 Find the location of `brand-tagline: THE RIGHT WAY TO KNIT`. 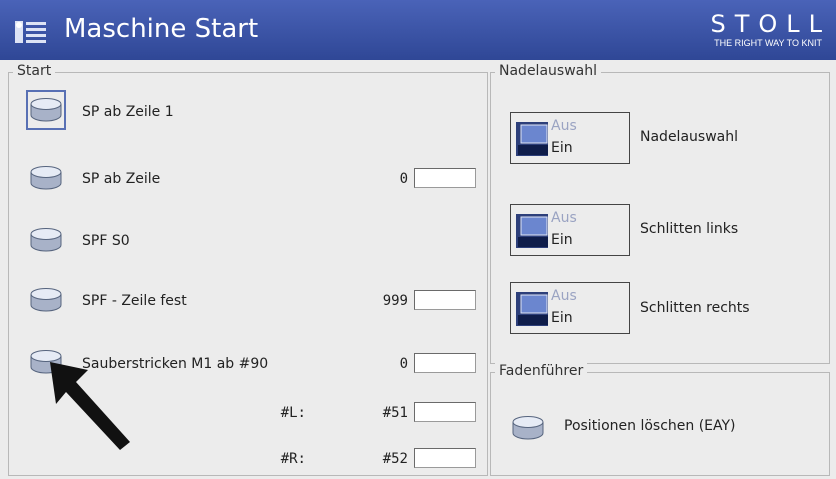

brand-tagline: THE RIGHT WAY TO KNIT is located at coordinates (768, 43).